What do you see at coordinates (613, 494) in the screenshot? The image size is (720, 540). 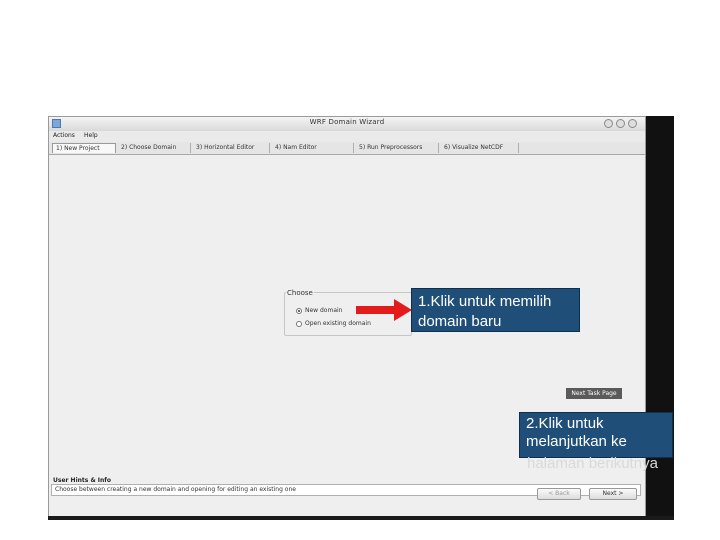 I see `next-button: Next >` at bounding box center [613, 494].